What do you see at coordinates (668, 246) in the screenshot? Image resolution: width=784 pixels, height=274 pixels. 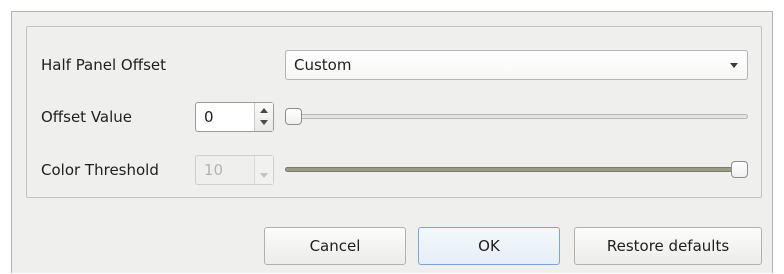 I see `restore-defaults-button: Restore defaults` at bounding box center [668, 246].